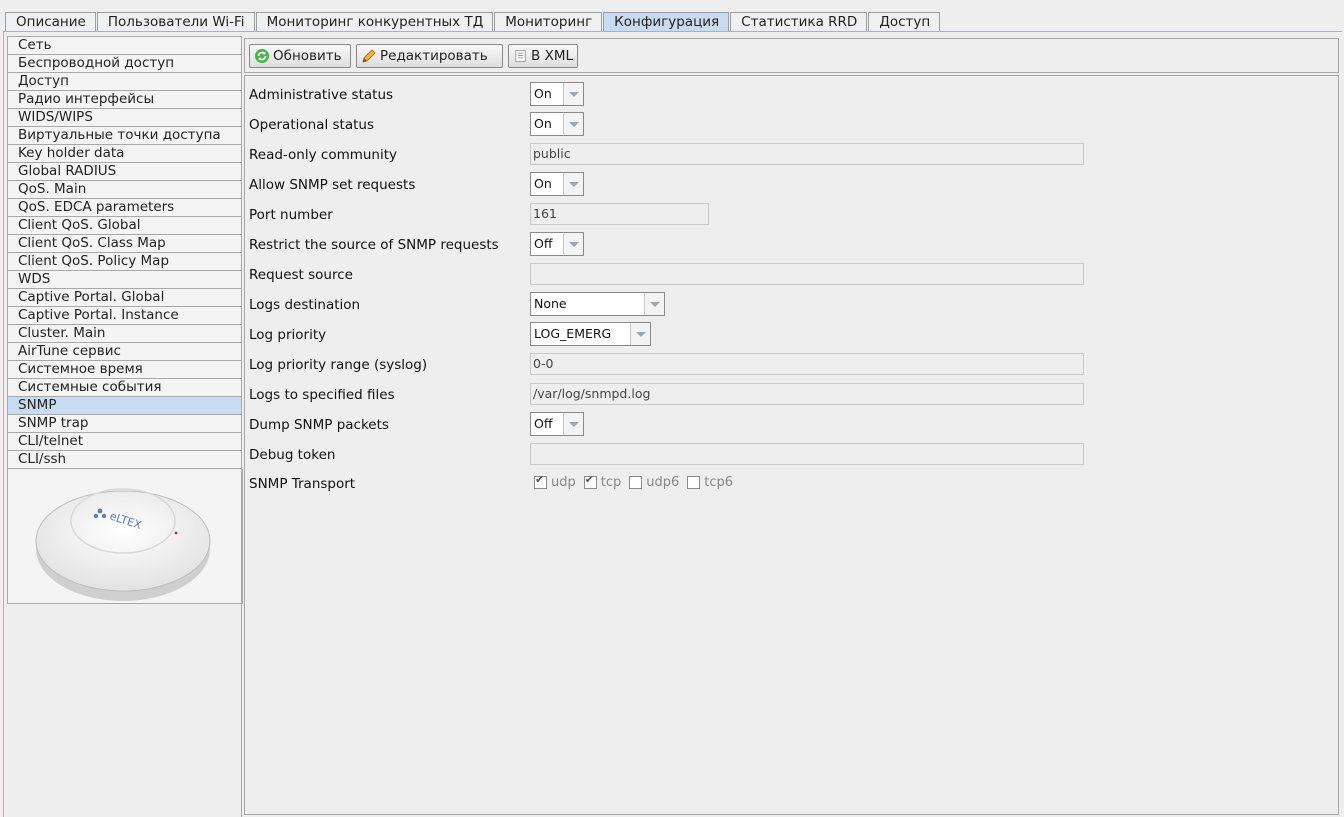 The width and height of the screenshot is (1344, 817). Describe the element at coordinates (338, 365) in the screenshot. I see `log-range-label: Log priority range (syslog)` at that location.